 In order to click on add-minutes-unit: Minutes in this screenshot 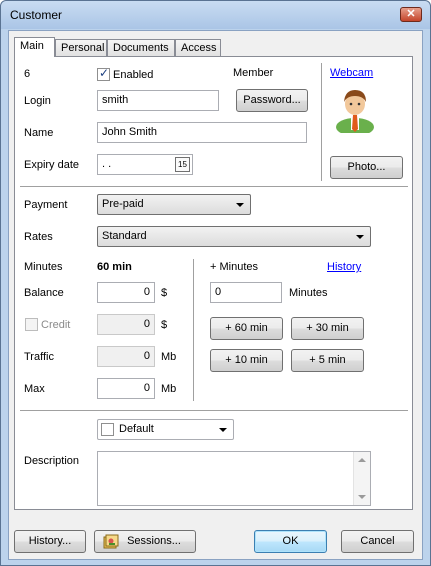, I will do `click(308, 293)`.